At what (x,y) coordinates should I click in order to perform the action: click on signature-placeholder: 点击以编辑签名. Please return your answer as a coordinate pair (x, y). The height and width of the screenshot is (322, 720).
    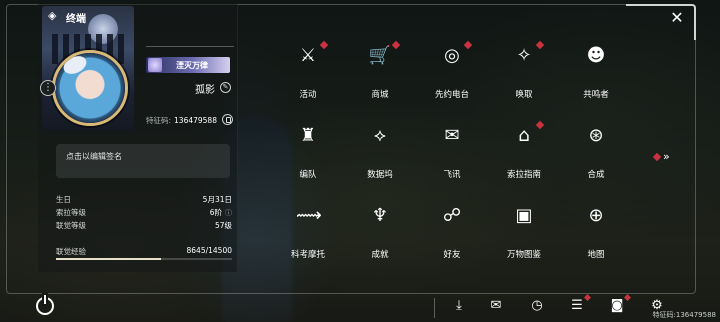
    Looking at the image, I should click on (94, 156).